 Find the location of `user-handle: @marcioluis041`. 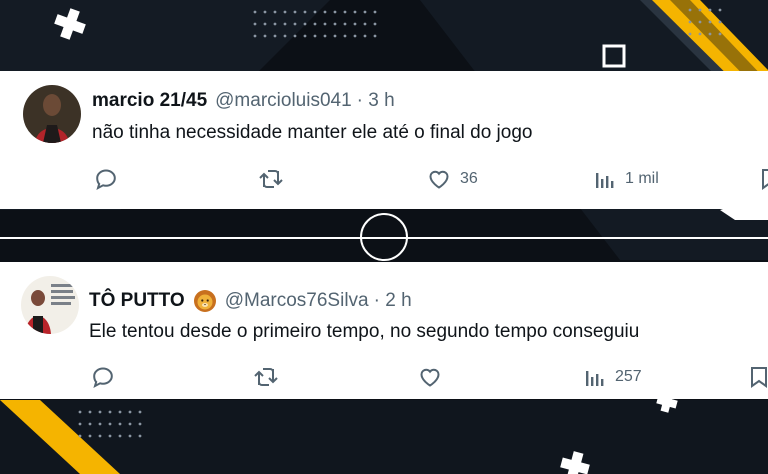

user-handle: @marcioluis041 is located at coordinates (283, 101).